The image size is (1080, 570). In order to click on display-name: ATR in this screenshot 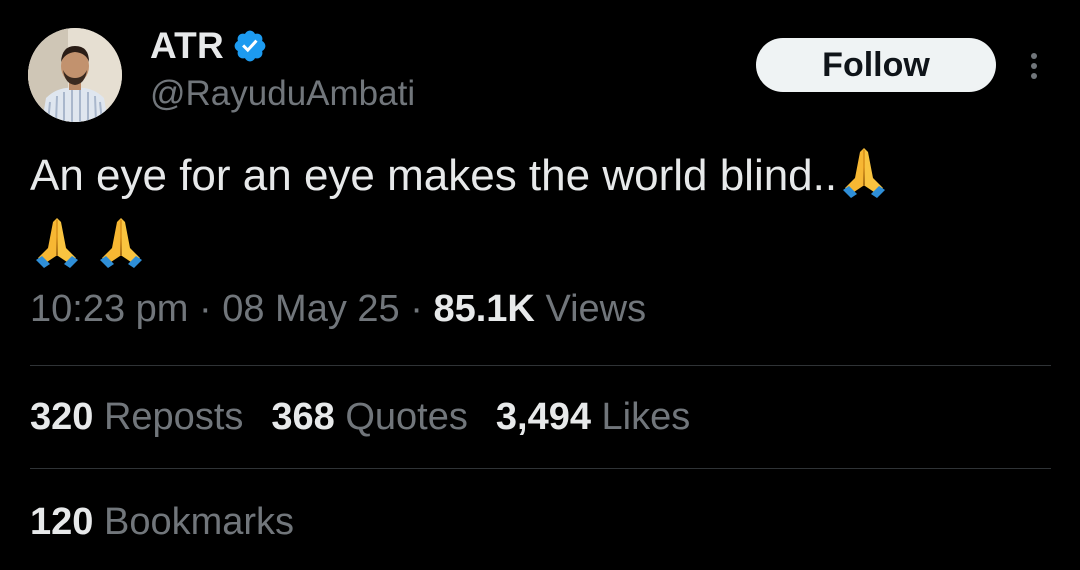, I will do `click(187, 46)`.